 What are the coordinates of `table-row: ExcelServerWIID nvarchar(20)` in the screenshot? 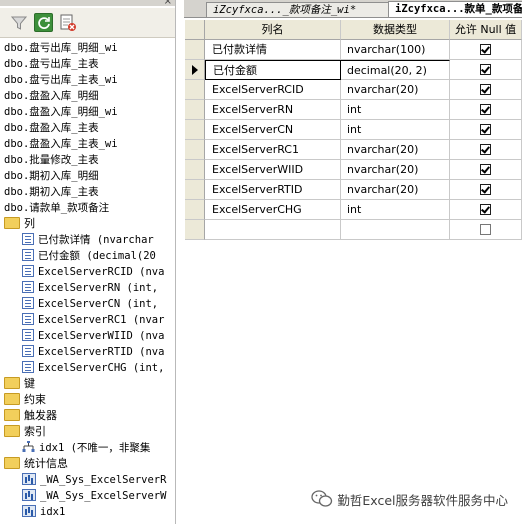 It's located at (353, 170).